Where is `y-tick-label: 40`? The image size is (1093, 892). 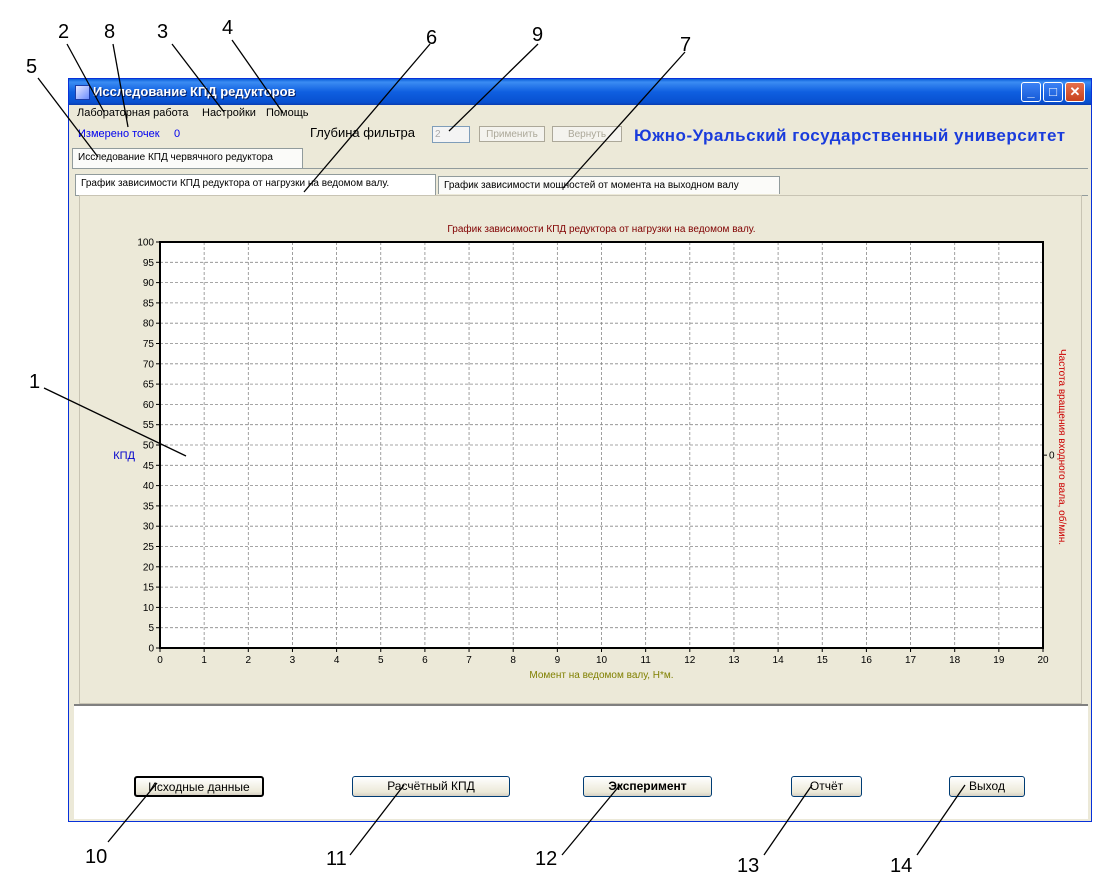
y-tick-label: 40 is located at coordinates (149, 486).